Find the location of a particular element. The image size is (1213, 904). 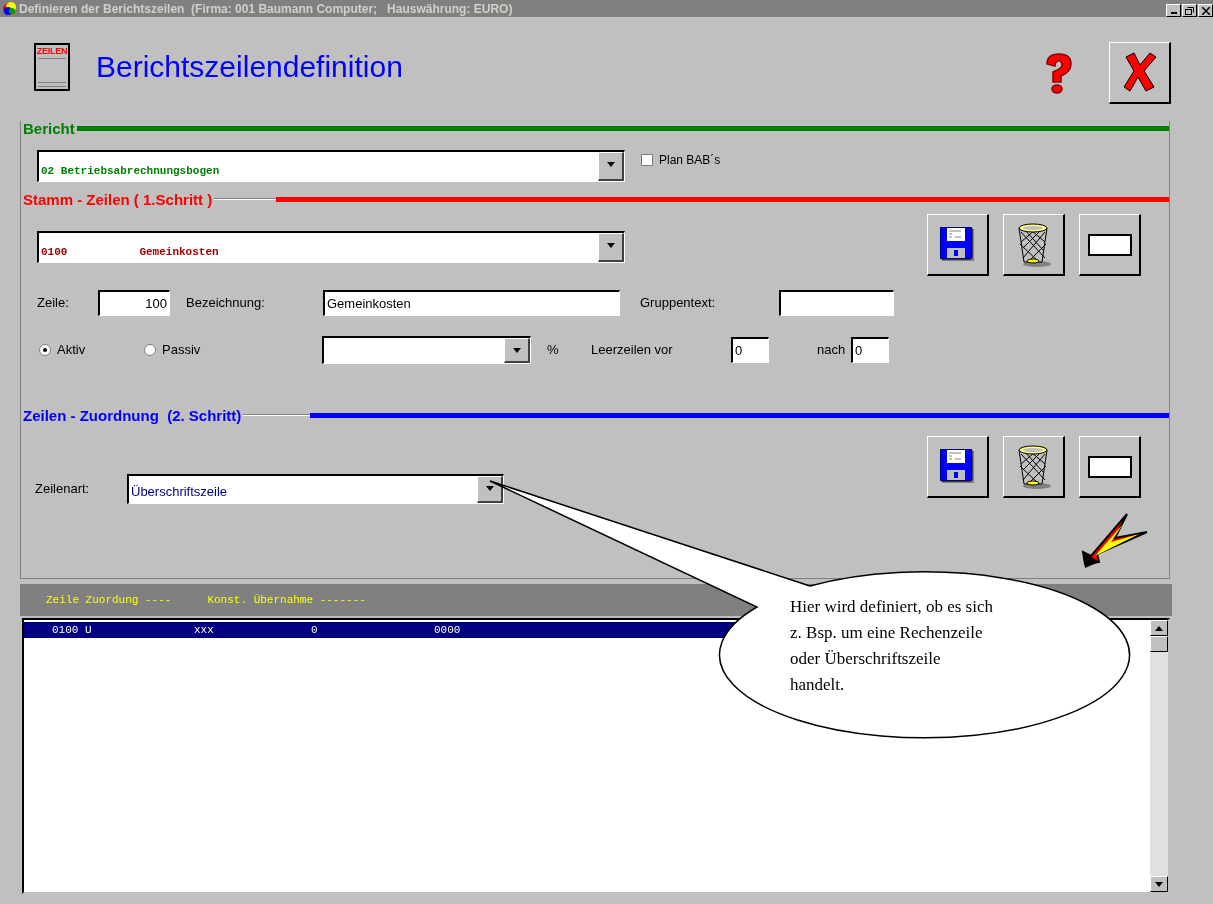

table-cell-text: 0 is located at coordinates (315, 630).